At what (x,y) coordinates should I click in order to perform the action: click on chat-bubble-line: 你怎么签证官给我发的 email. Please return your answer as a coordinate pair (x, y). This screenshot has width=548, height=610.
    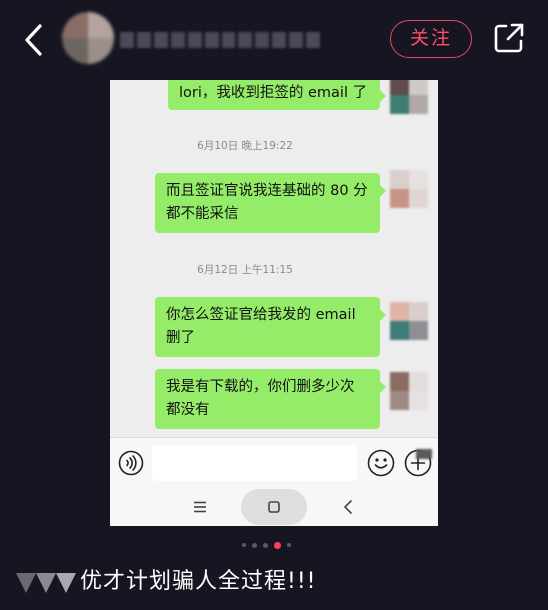
    Looking at the image, I should click on (261, 315).